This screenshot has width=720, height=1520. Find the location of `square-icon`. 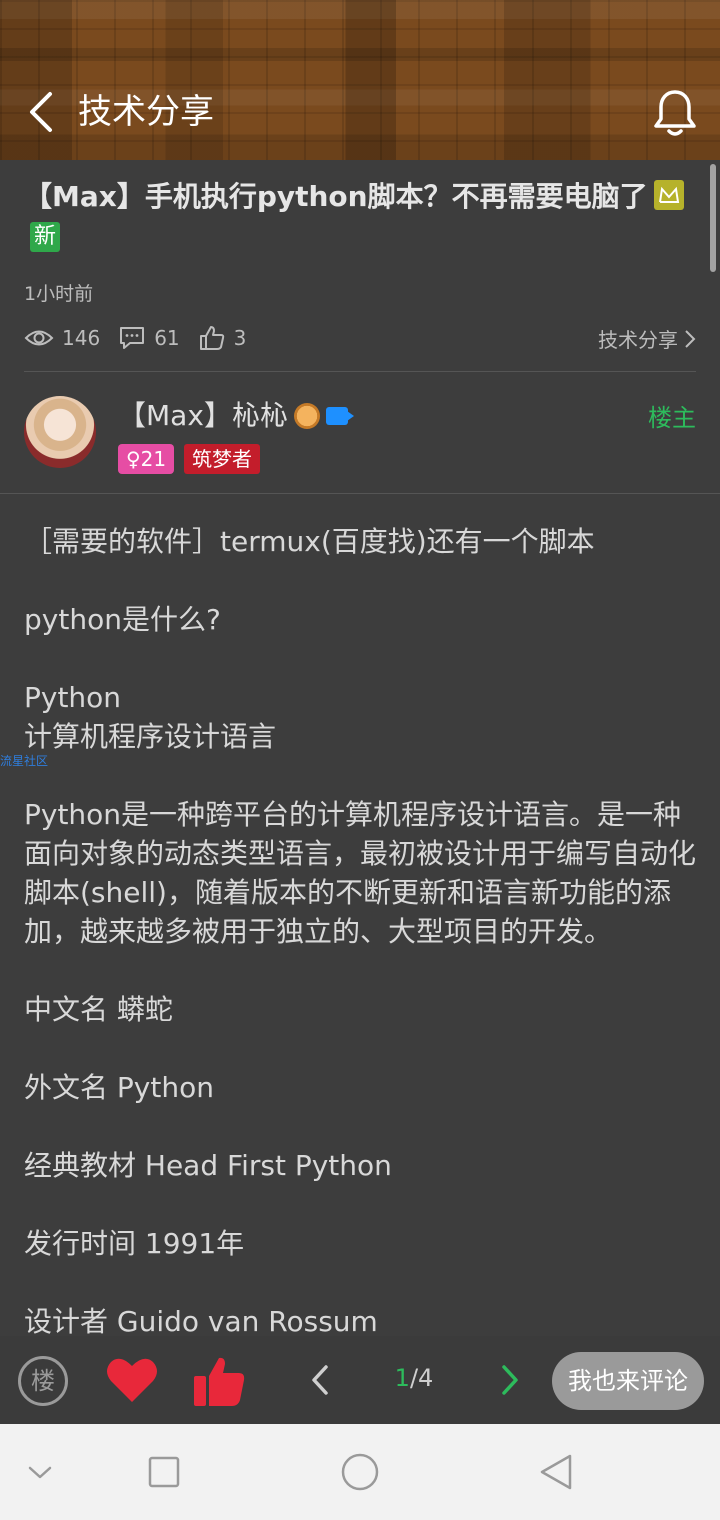

square-icon is located at coordinates (164, 1472).